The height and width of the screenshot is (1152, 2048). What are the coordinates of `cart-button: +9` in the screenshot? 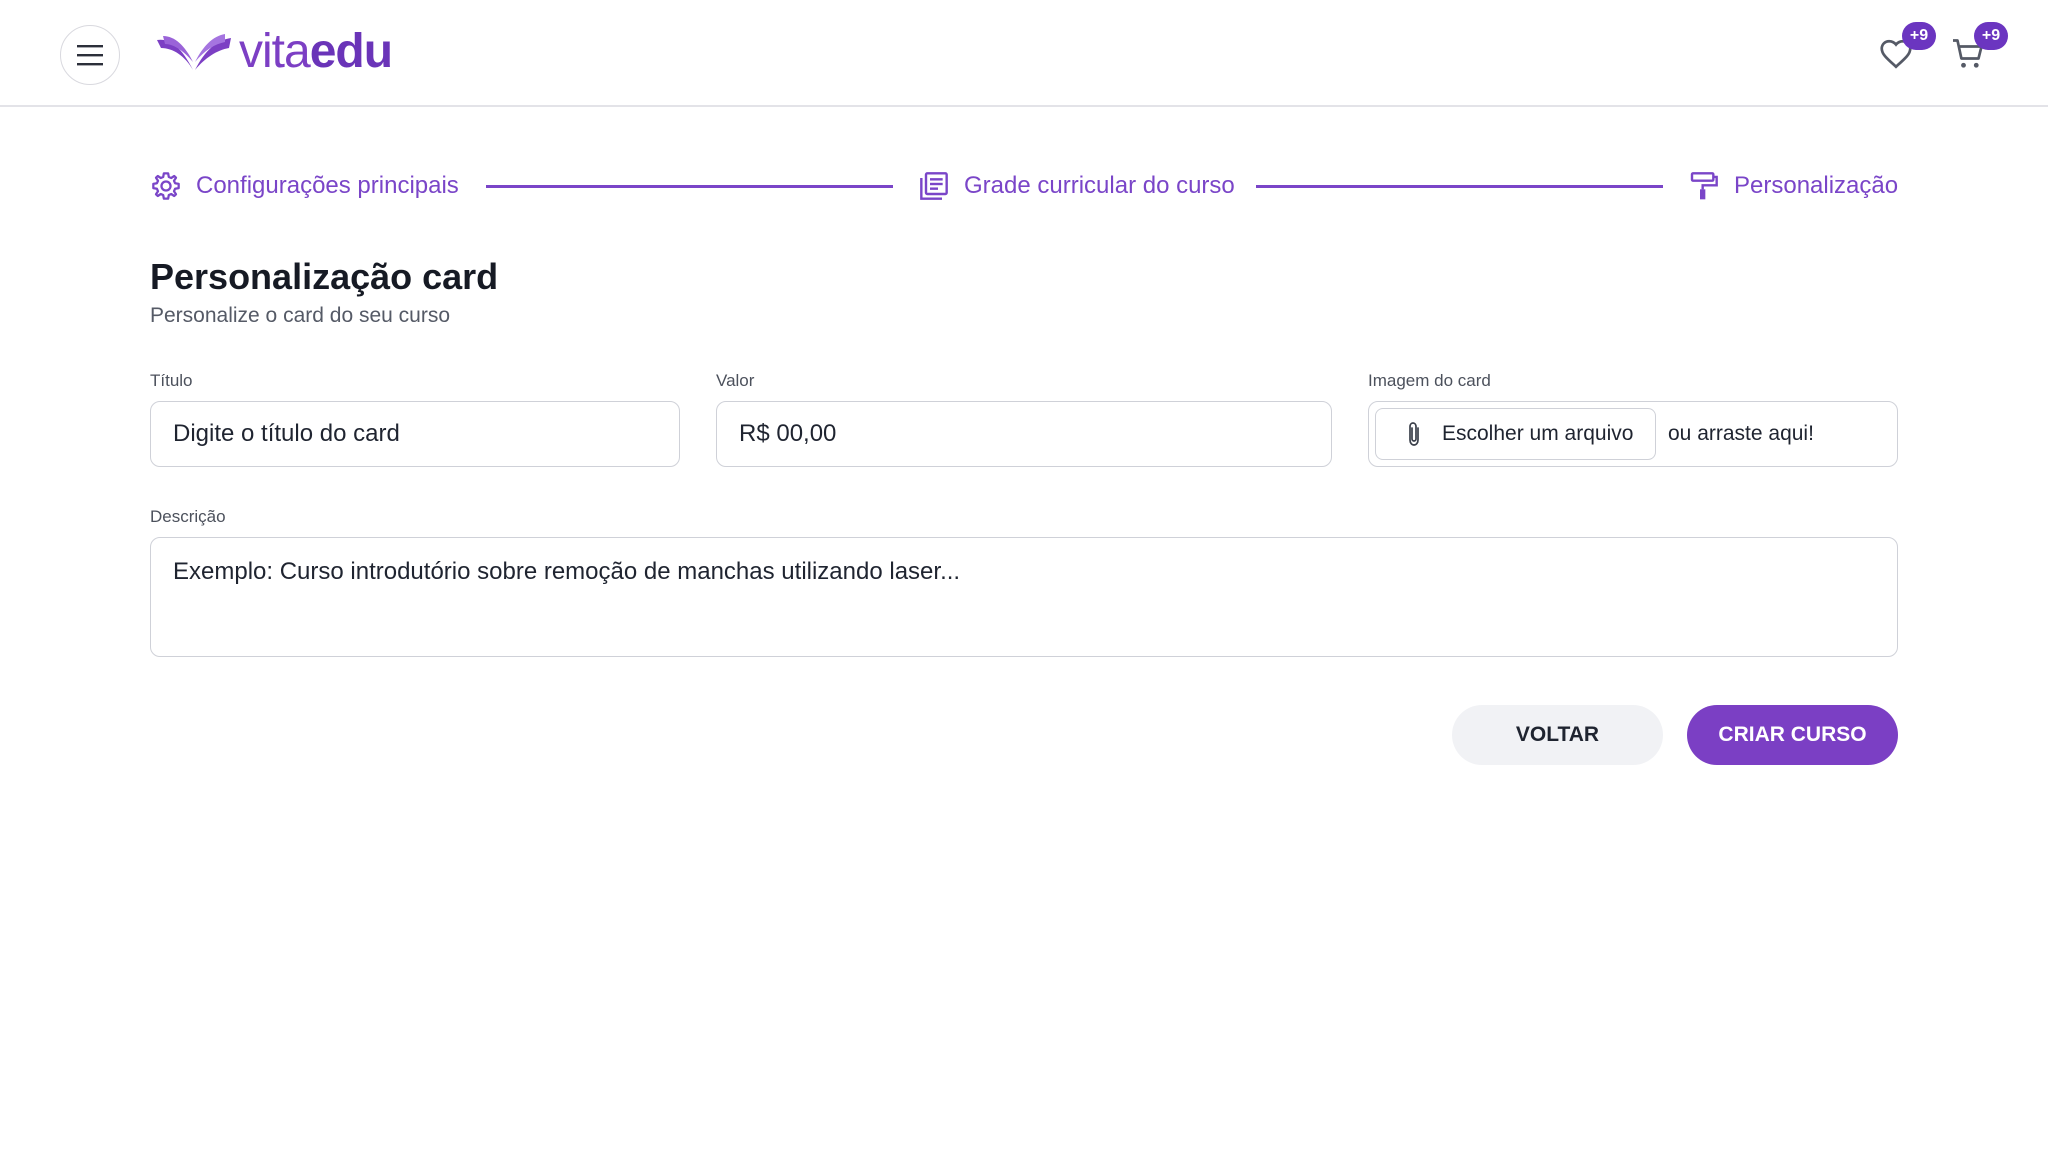 It's located at (1979, 49).